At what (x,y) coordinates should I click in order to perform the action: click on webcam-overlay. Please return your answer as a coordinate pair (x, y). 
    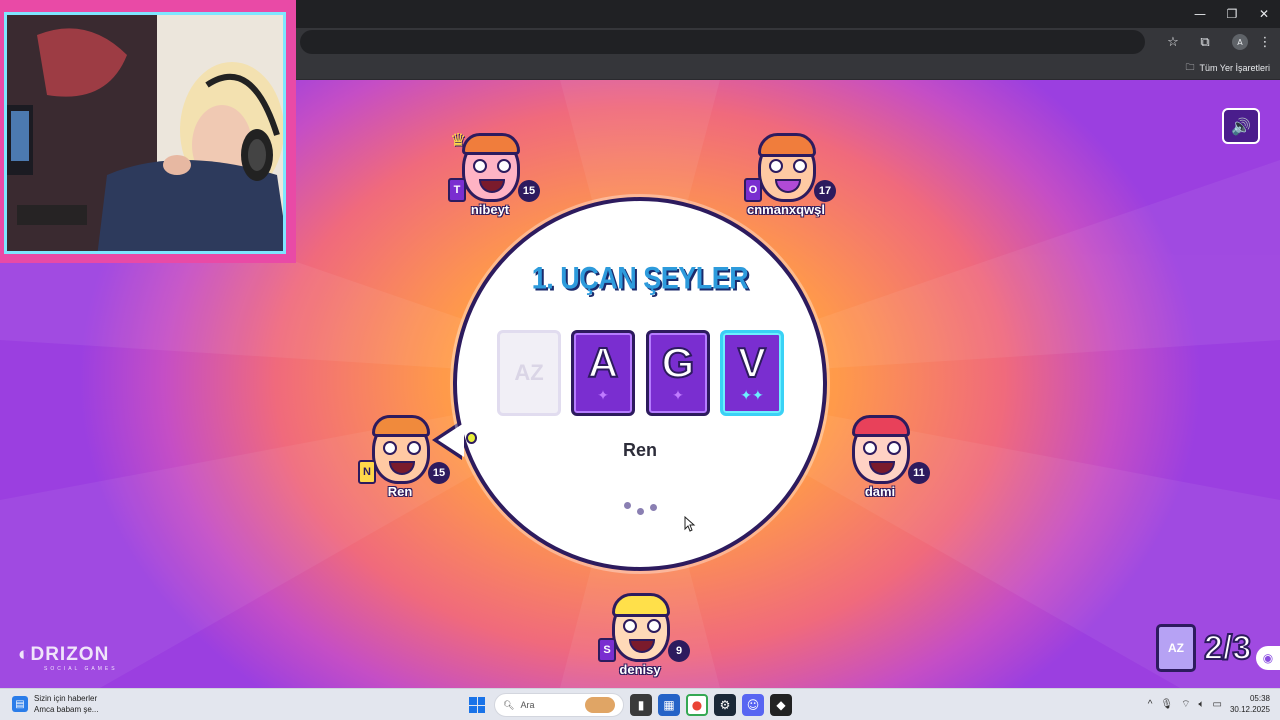
    Looking at the image, I should click on (148, 131).